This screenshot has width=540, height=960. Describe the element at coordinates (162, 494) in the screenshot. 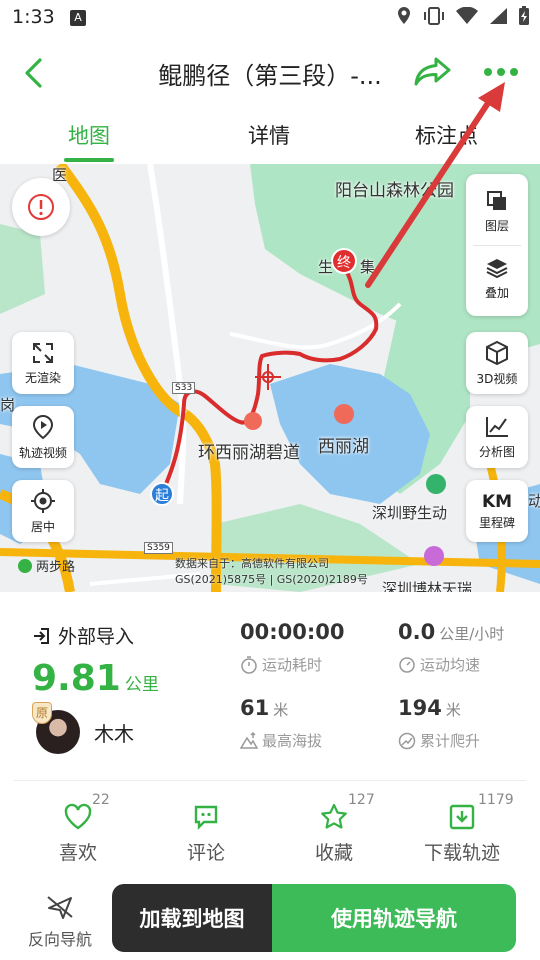

I see `start-marker: 起` at that location.